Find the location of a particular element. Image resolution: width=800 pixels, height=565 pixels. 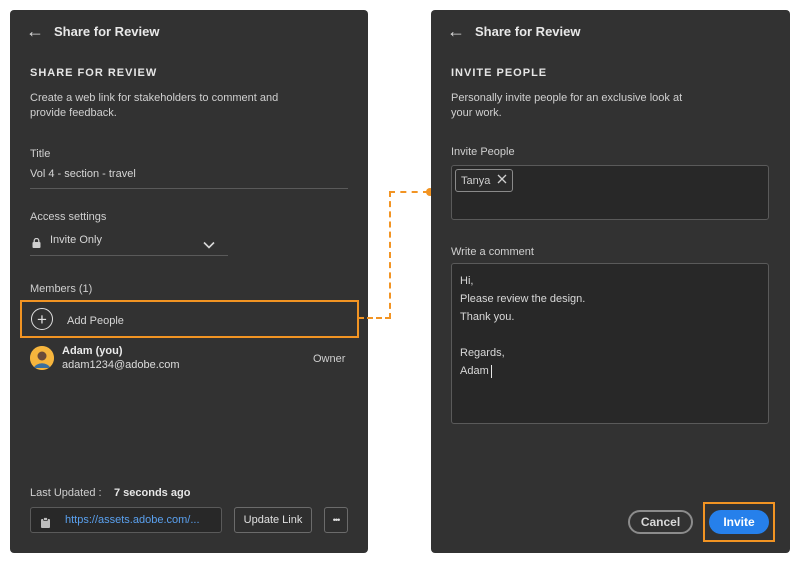

text-cursor is located at coordinates (491, 371).